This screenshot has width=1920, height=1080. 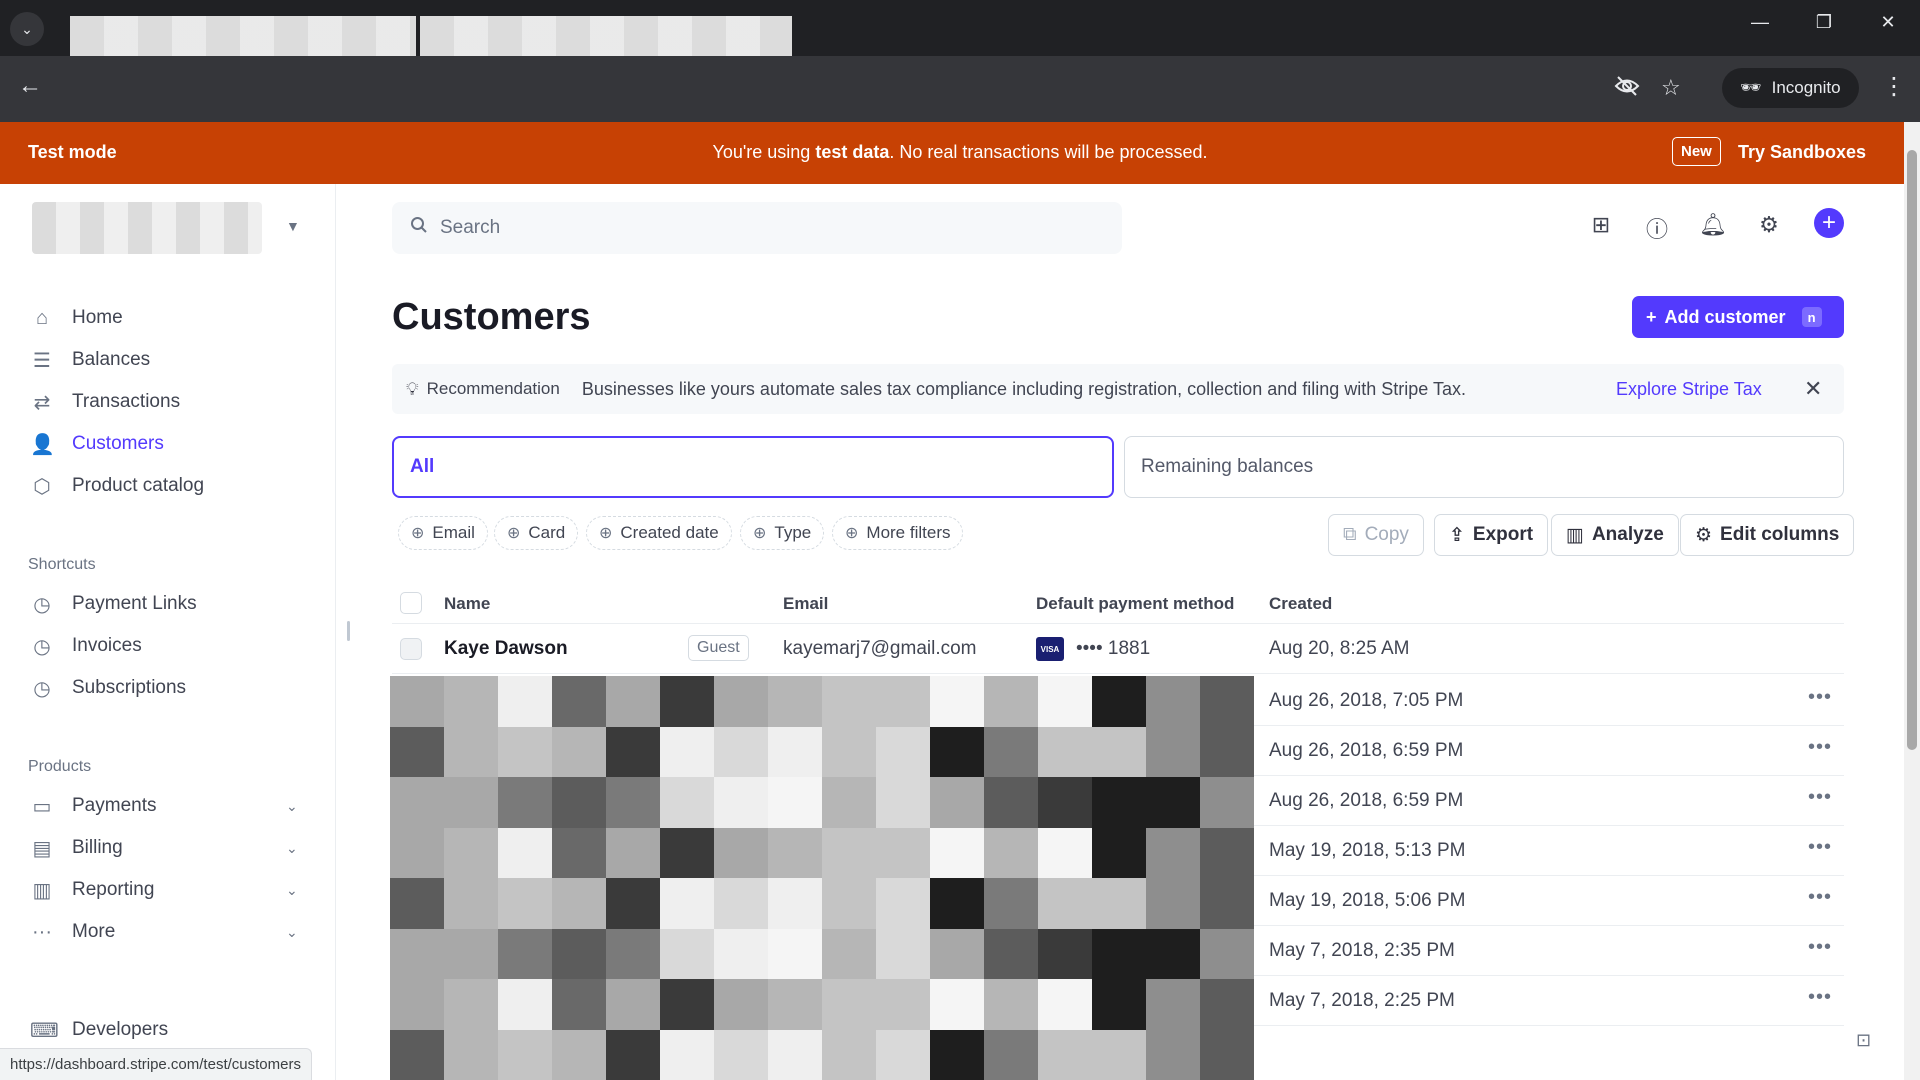 What do you see at coordinates (1376, 535) in the screenshot?
I see `copy-button: ⧉ Copy` at bounding box center [1376, 535].